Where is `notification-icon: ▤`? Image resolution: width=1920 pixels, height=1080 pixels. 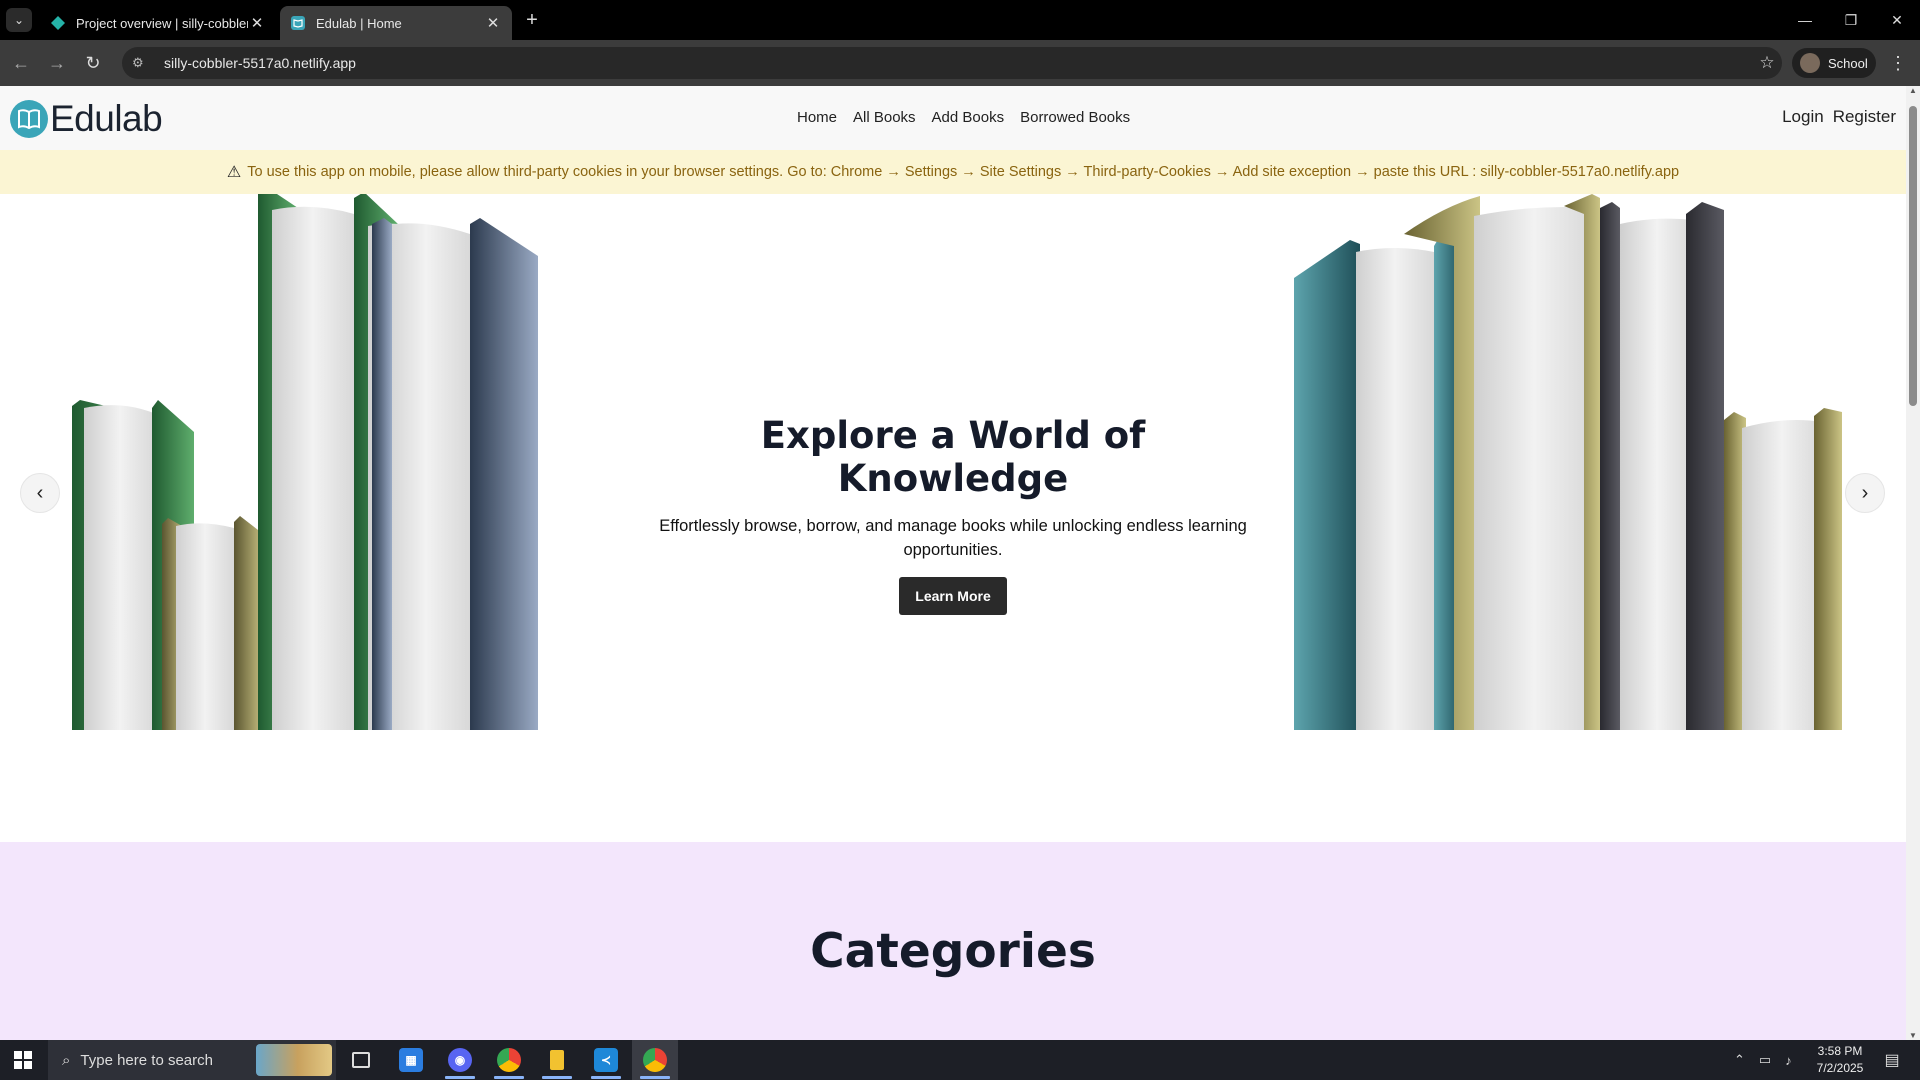
notification-icon: ▤ is located at coordinates (1892, 1060).